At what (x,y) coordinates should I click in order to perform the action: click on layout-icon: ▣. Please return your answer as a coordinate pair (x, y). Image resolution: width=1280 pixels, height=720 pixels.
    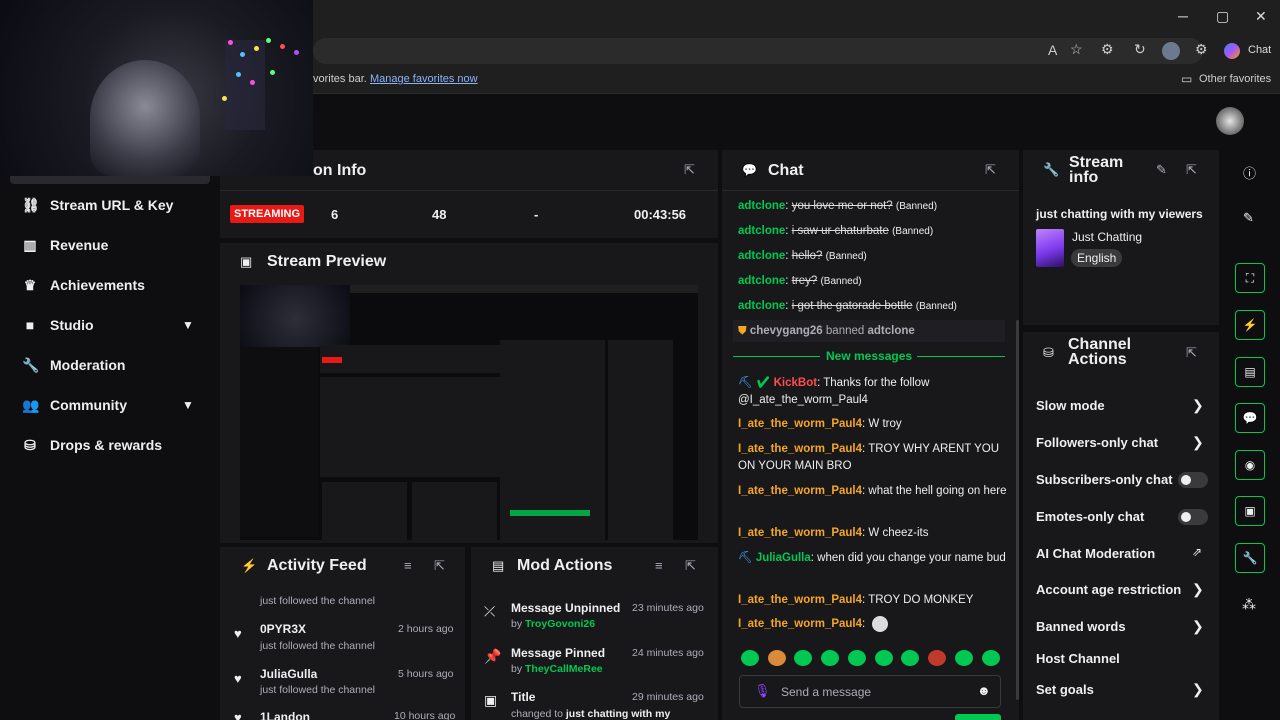
    Looking at the image, I should click on (1250, 511).